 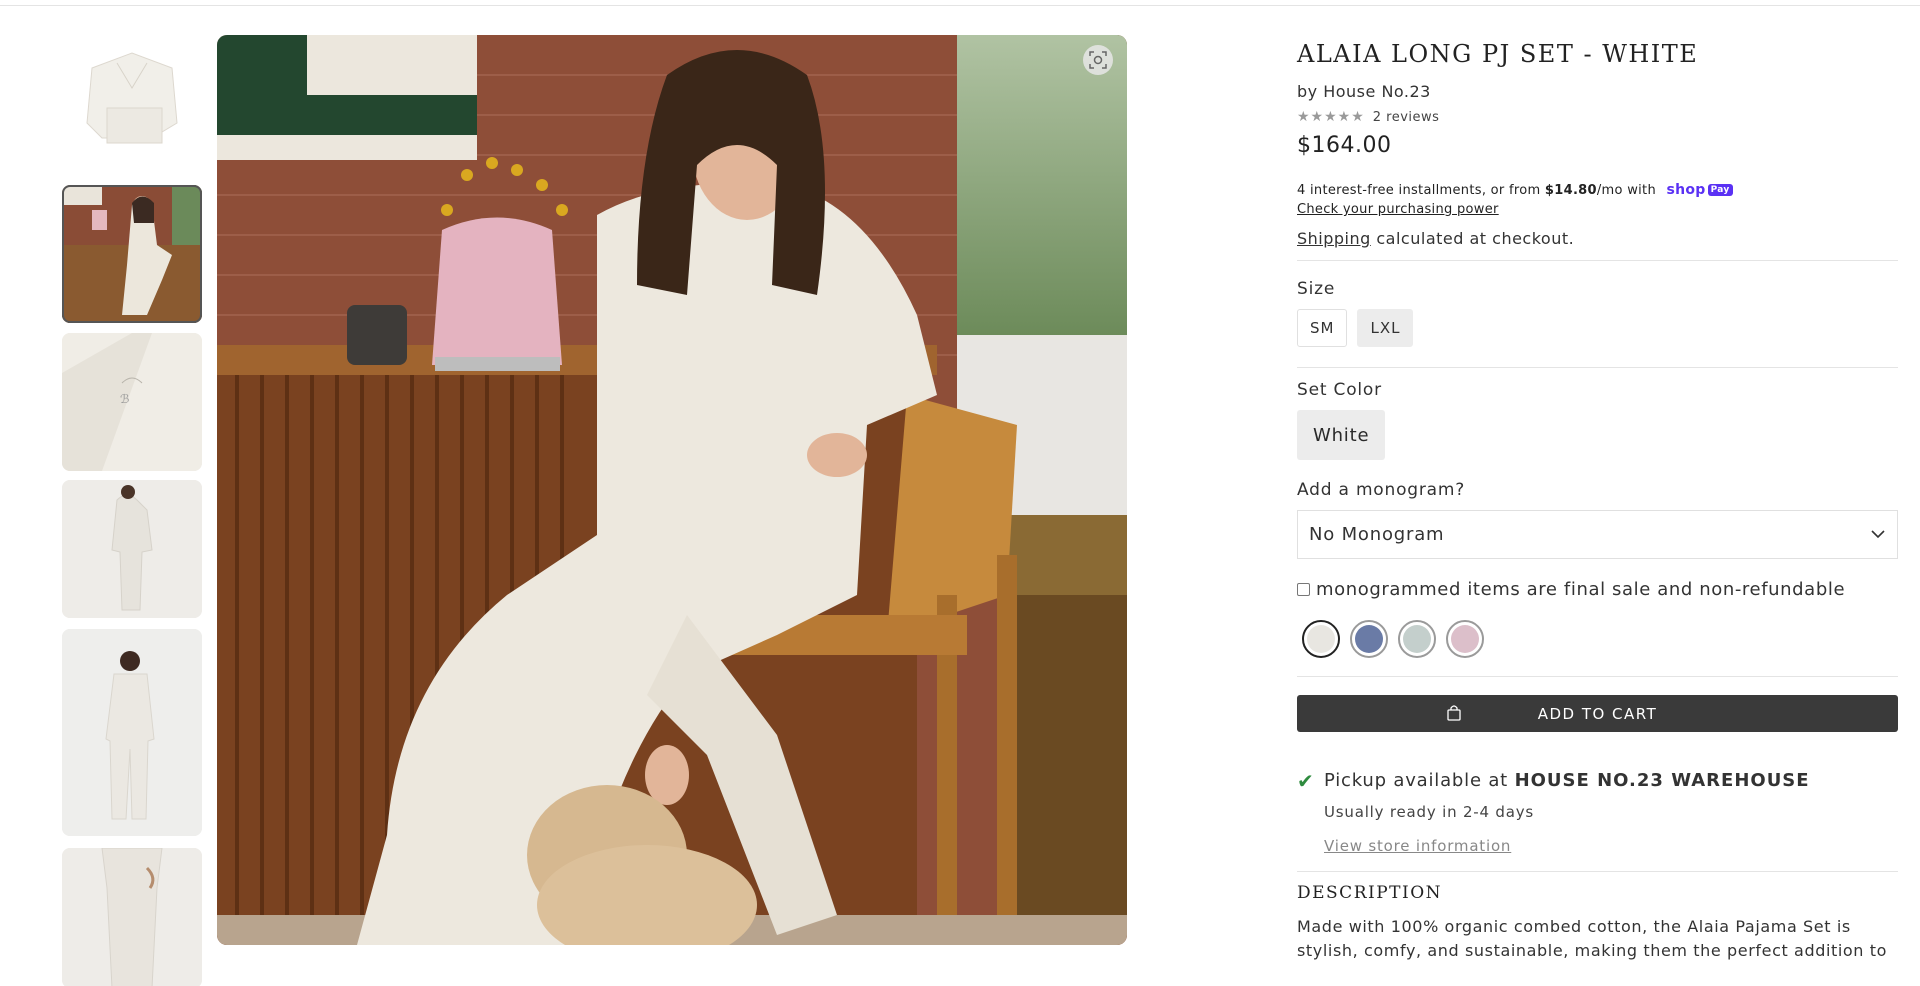 What do you see at coordinates (1377, 534) in the screenshot?
I see `monogram-selected-value: No Monogram` at bounding box center [1377, 534].